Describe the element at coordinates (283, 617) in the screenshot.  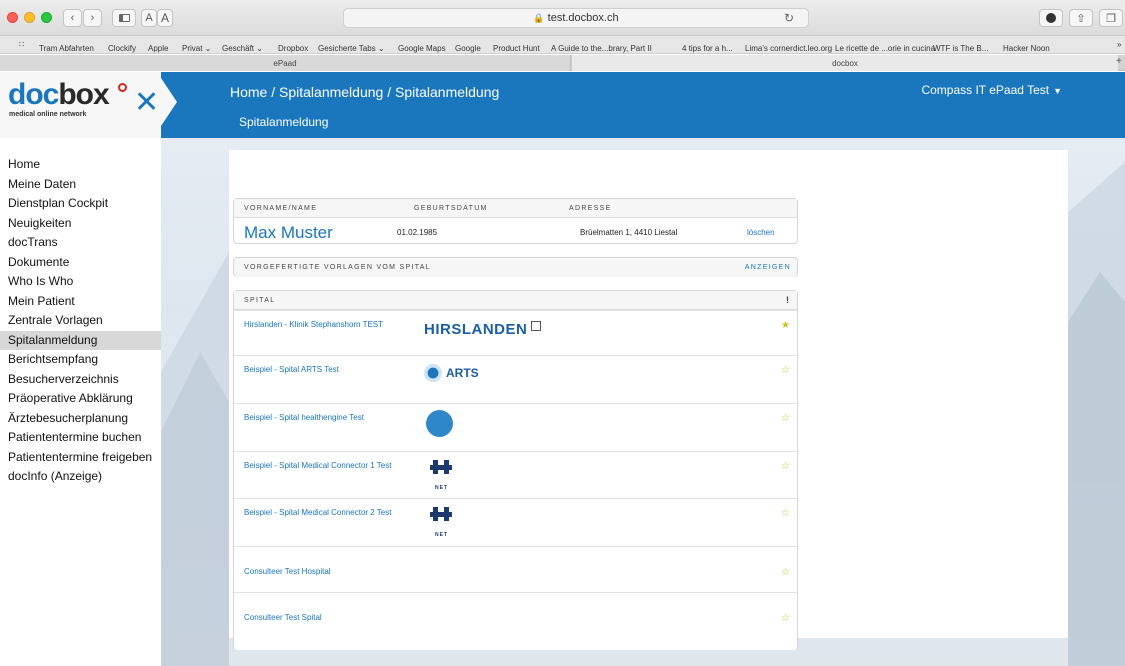
I see `hospital-name: Consulteer Test Spital` at that location.